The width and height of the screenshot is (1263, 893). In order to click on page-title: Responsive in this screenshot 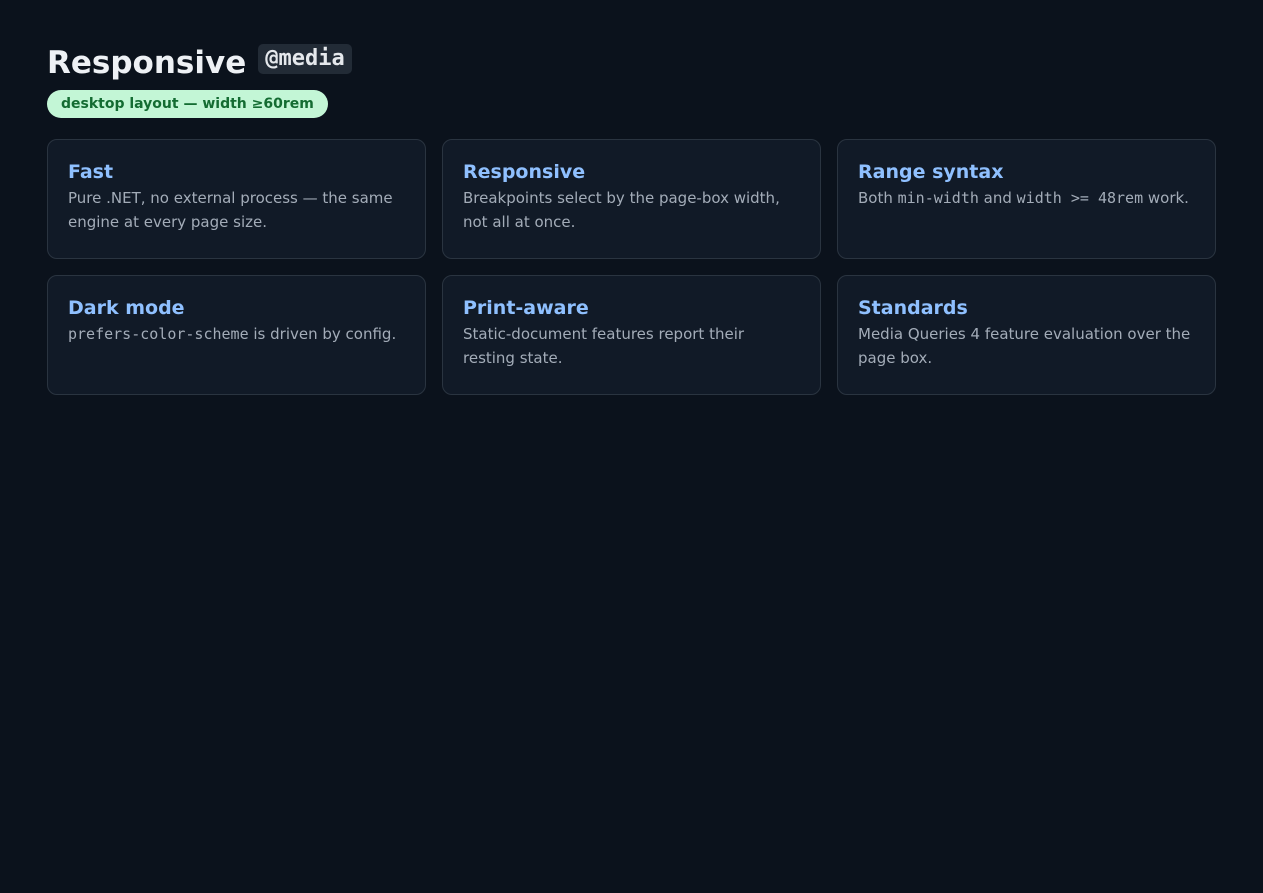, I will do `click(147, 63)`.